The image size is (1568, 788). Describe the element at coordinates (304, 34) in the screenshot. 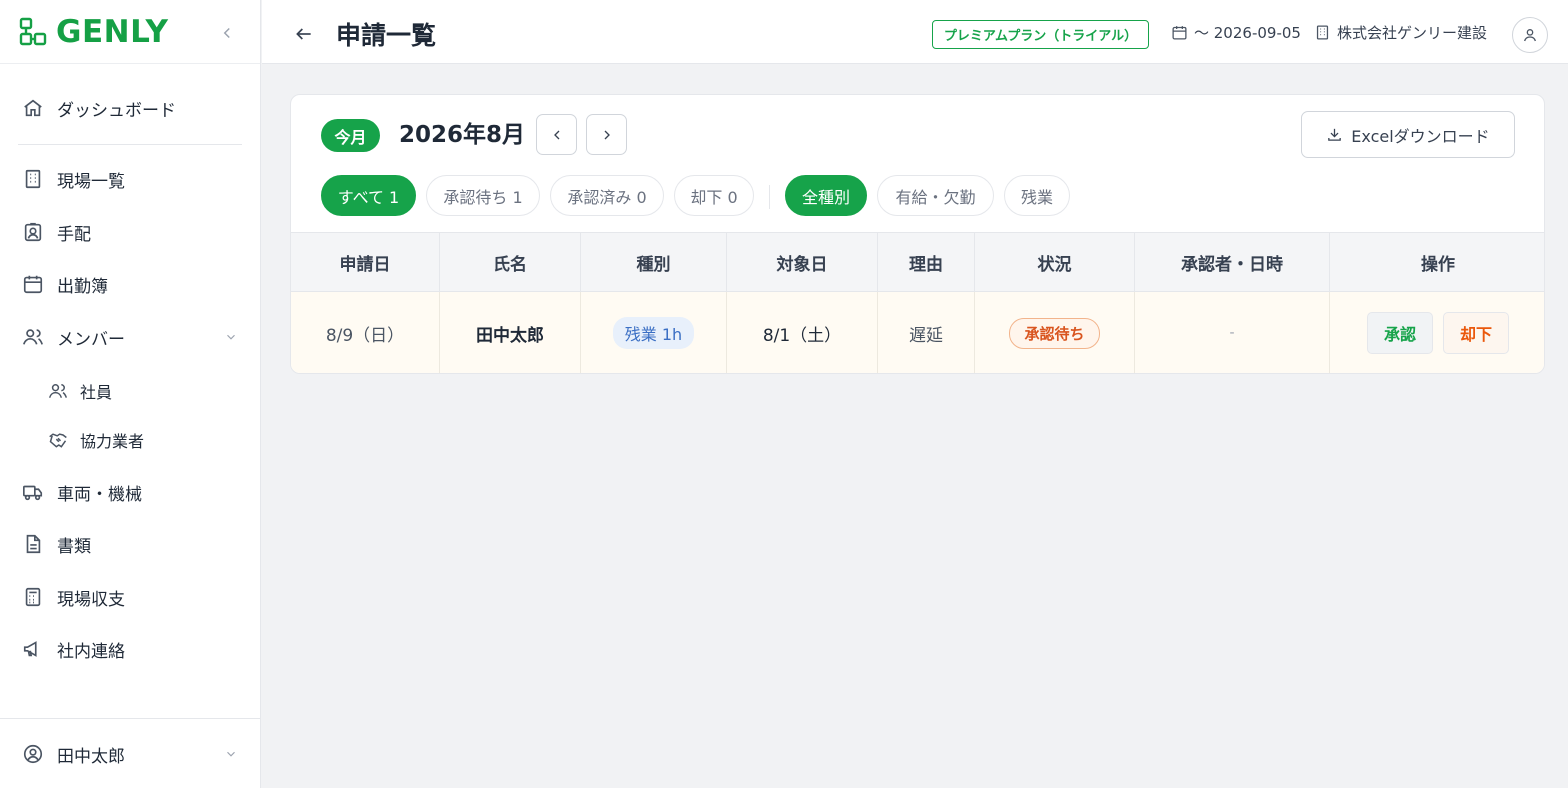

I see `back-arrow-icon` at that location.